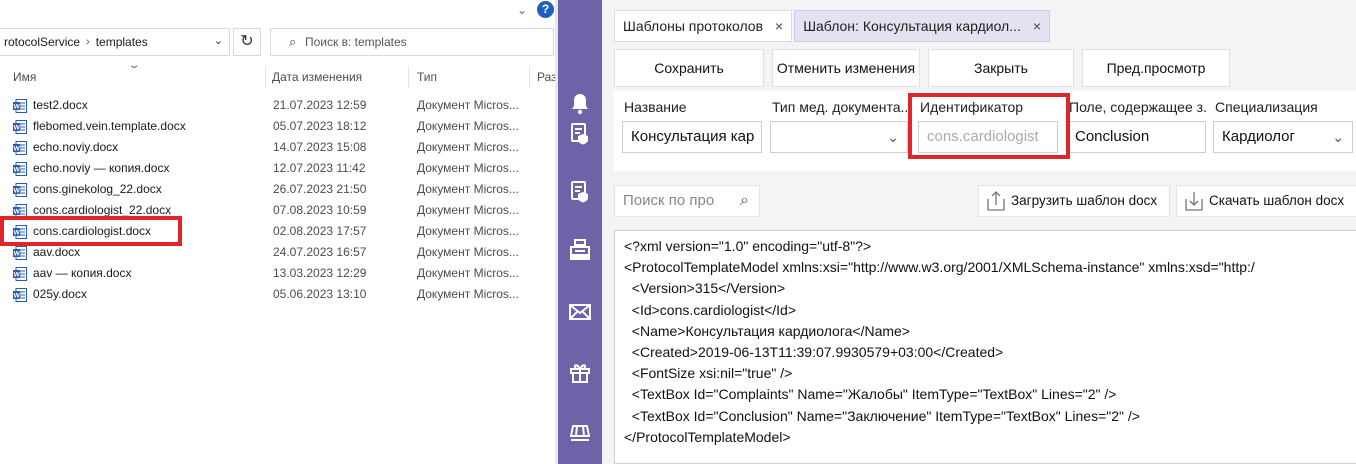 The width and height of the screenshot is (1356, 464). Describe the element at coordinates (580, 232) in the screenshot. I see `side-navigation-rail` at that location.